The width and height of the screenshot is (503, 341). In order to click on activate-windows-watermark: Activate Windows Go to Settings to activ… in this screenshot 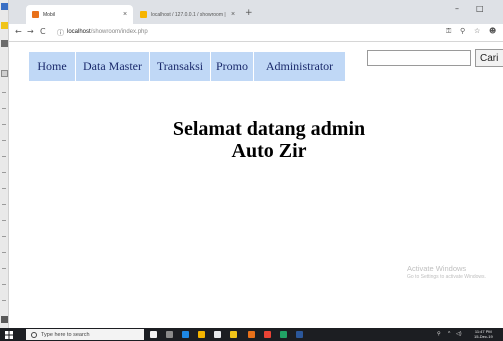, I will do `click(446, 272)`.